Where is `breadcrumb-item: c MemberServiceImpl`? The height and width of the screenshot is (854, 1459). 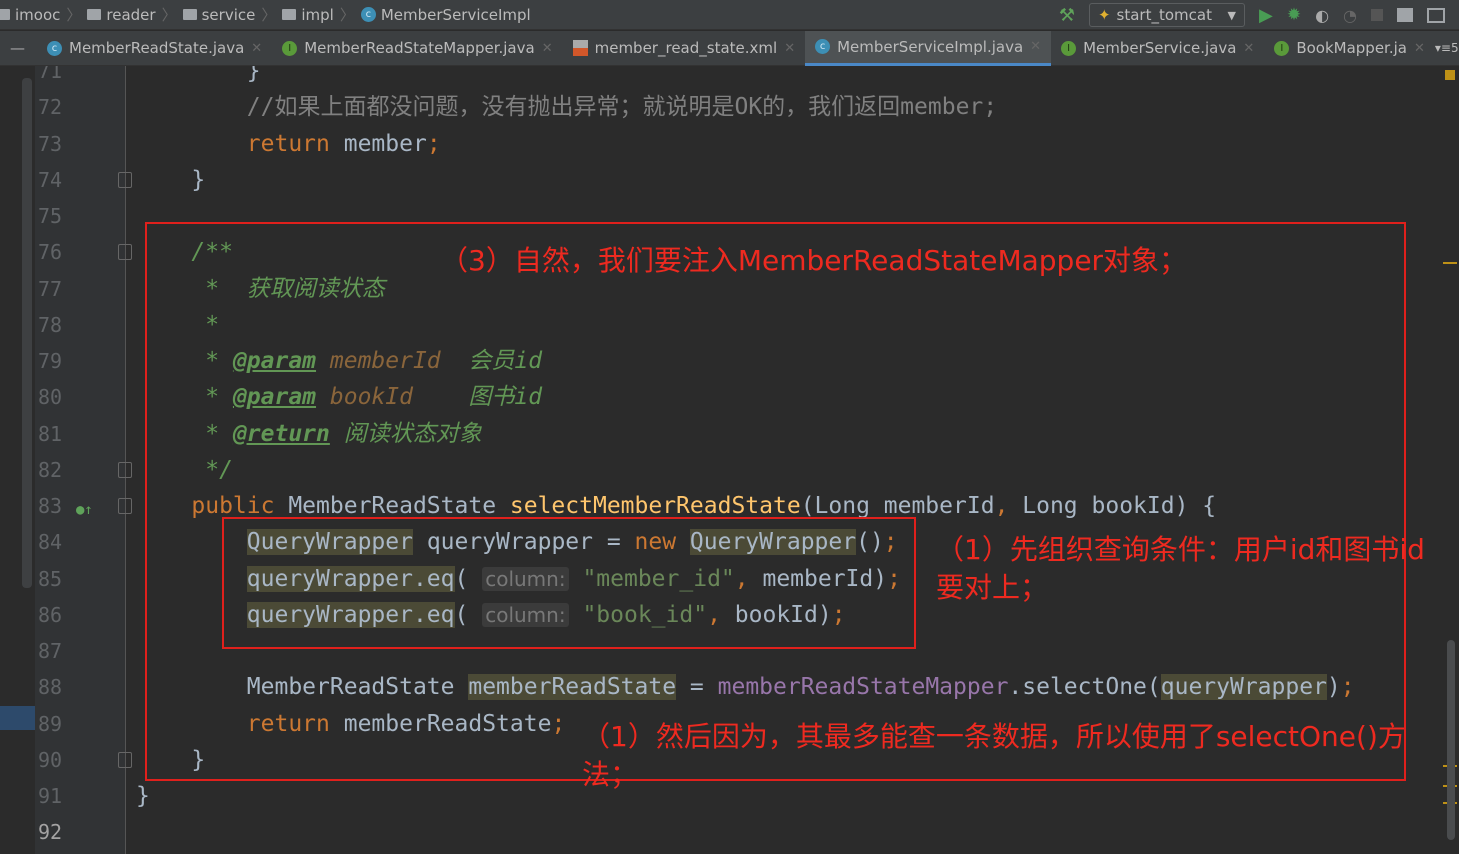
breadcrumb-item: c MemberServiceImpl is located at coordinates (445, 14).